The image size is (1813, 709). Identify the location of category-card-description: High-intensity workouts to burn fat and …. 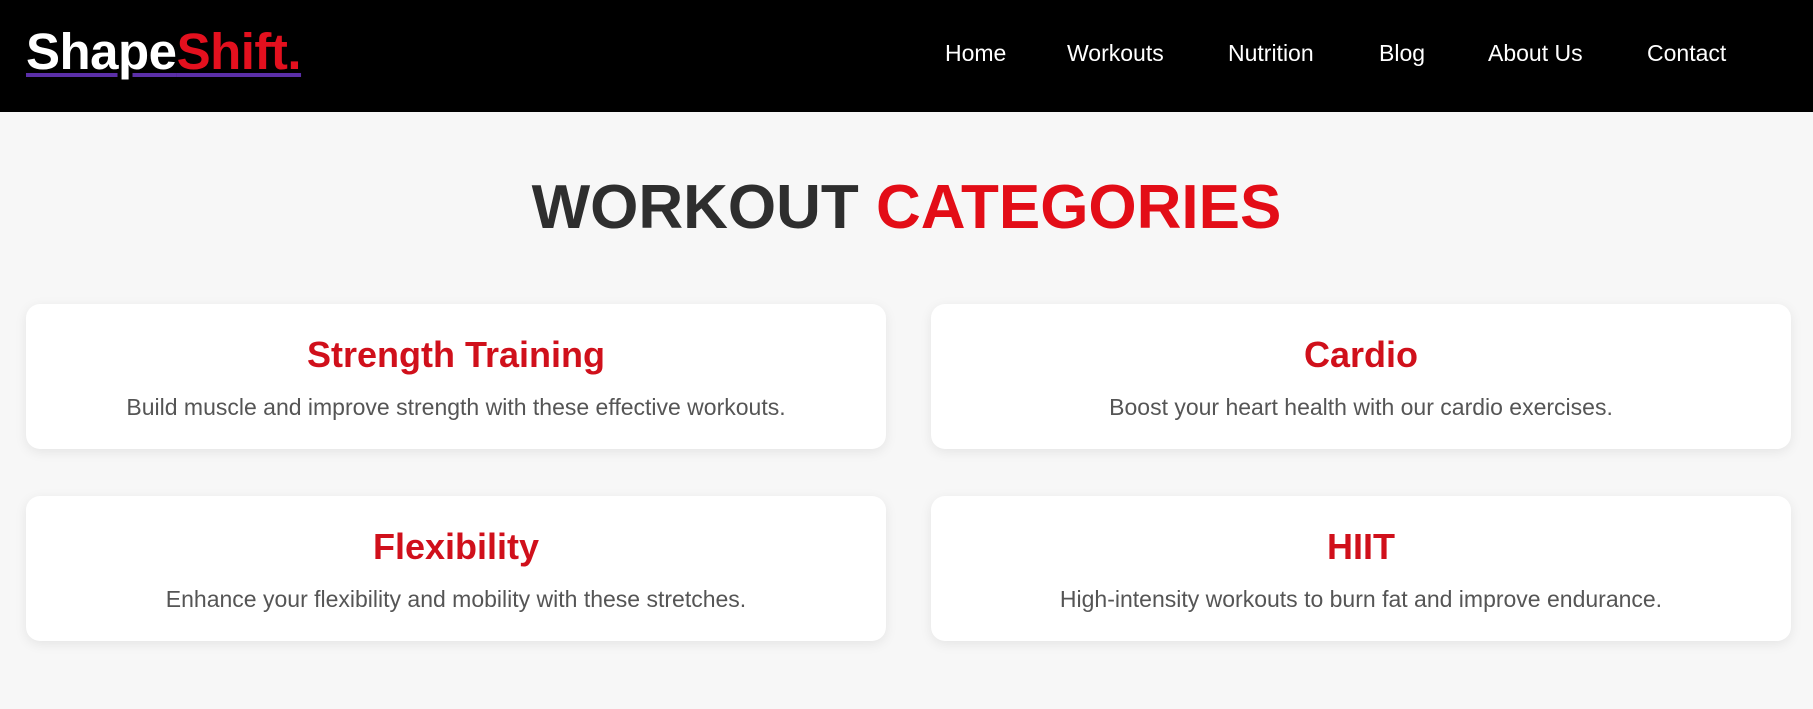
(1361, 599).